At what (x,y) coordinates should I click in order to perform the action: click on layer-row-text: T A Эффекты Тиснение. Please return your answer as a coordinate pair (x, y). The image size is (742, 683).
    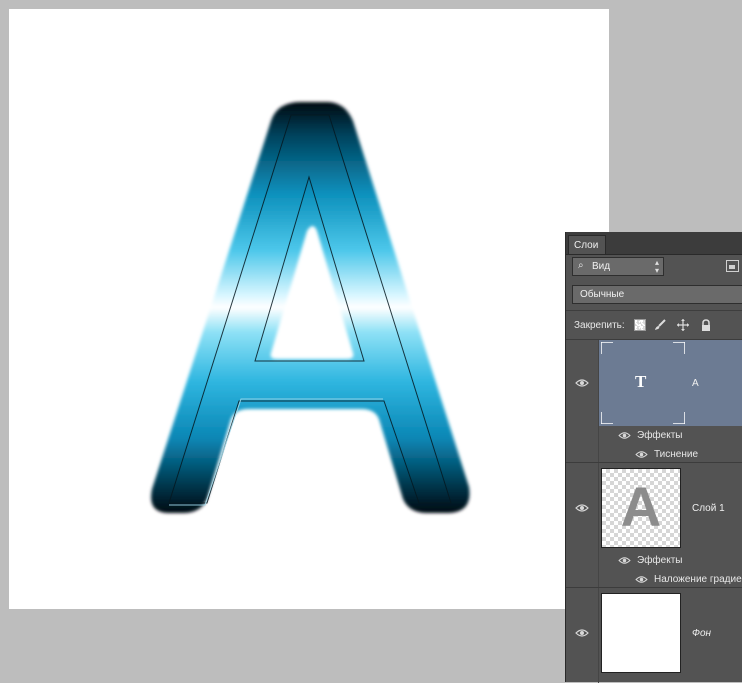
    Looking at the image, I should click on (654, 401).